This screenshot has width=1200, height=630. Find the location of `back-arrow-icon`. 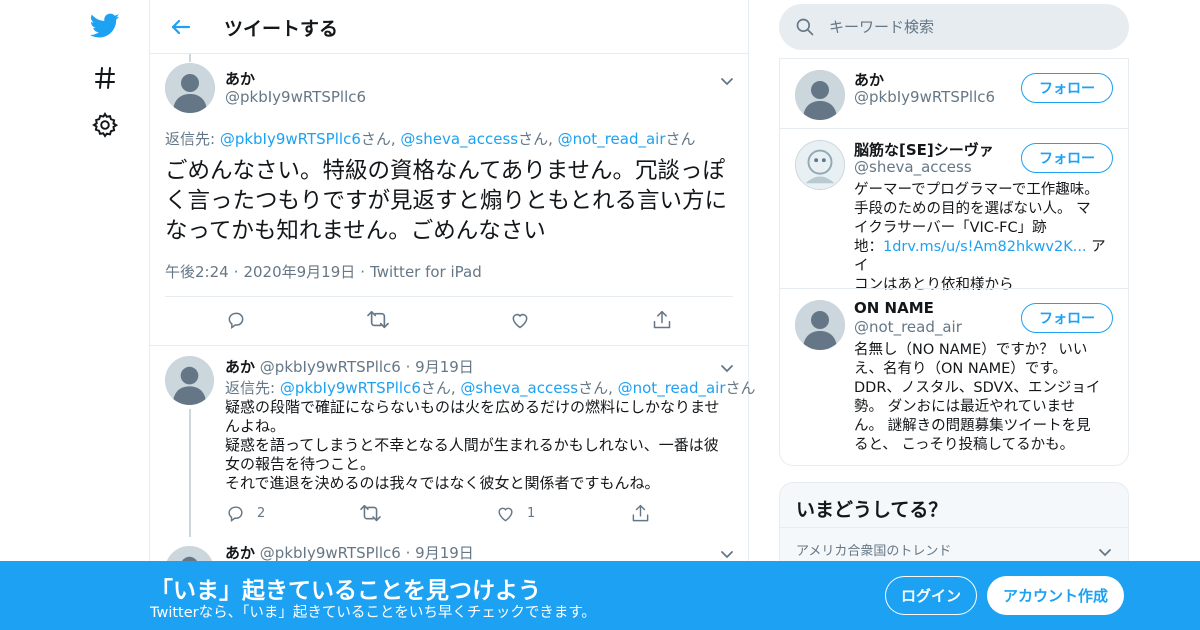

back-arrow-icon is located at coordinates (181, 27).